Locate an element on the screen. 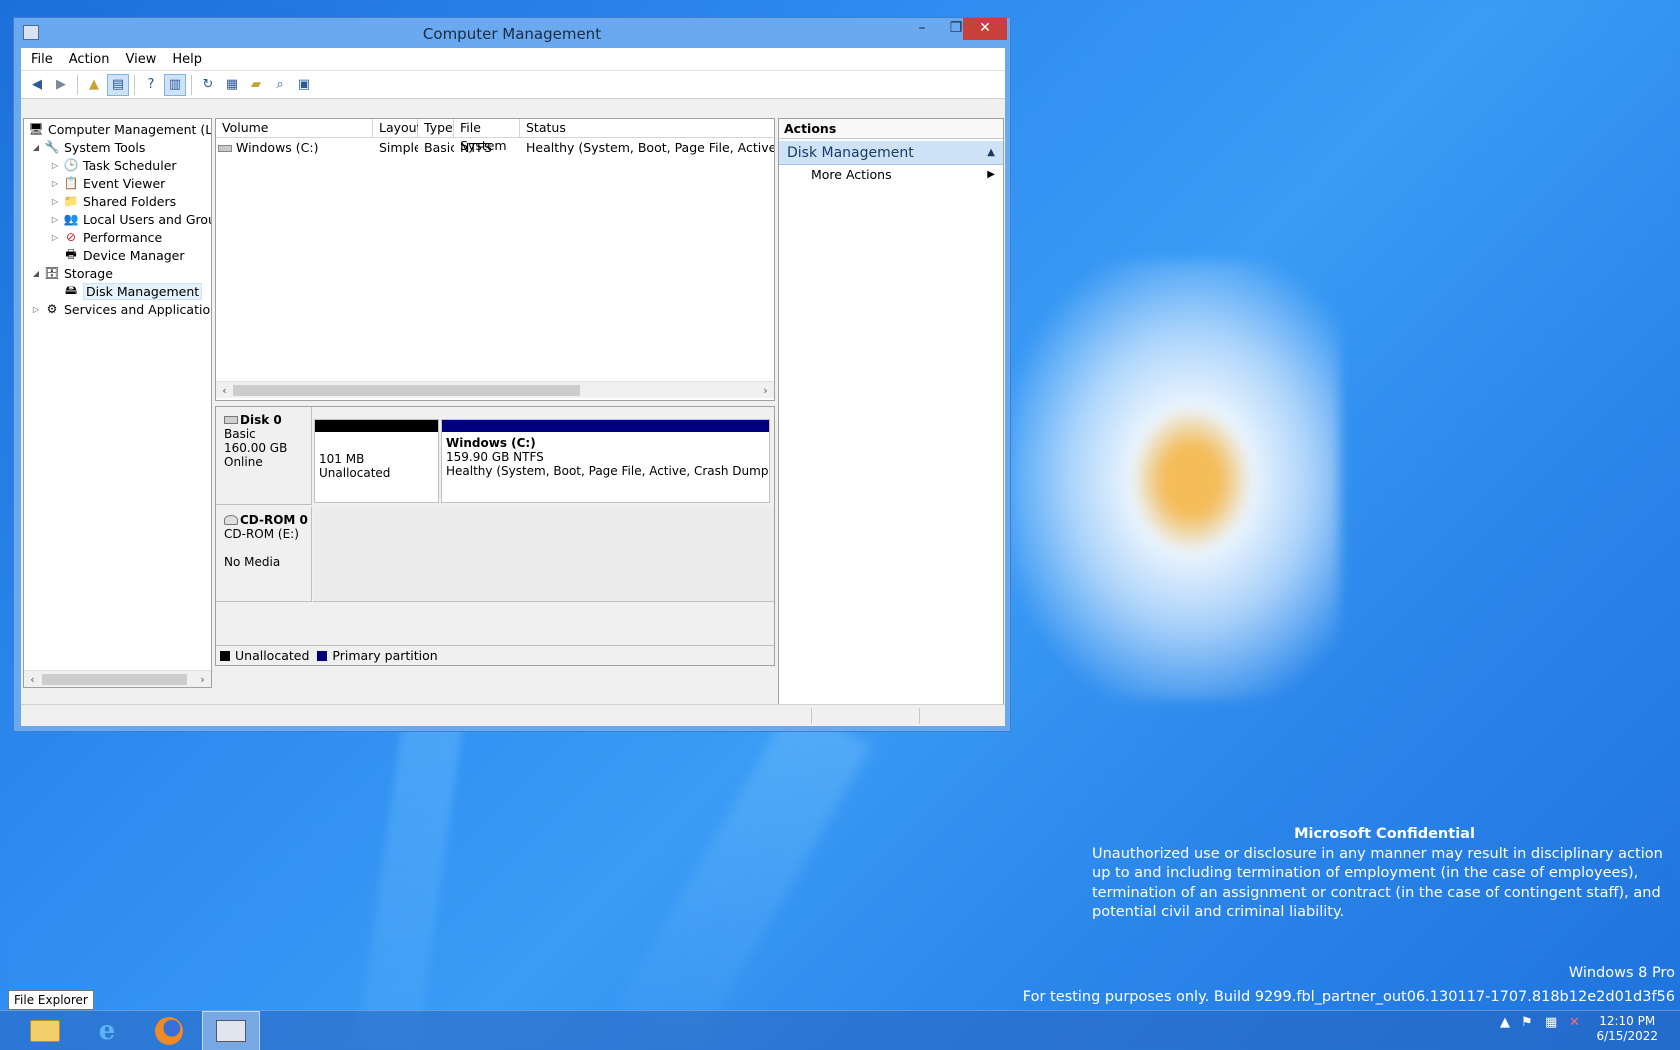 The width and height of the screenshot is (1680, 1050). clock-time: 12:10 PM is located at coordinates (1627, 1021).